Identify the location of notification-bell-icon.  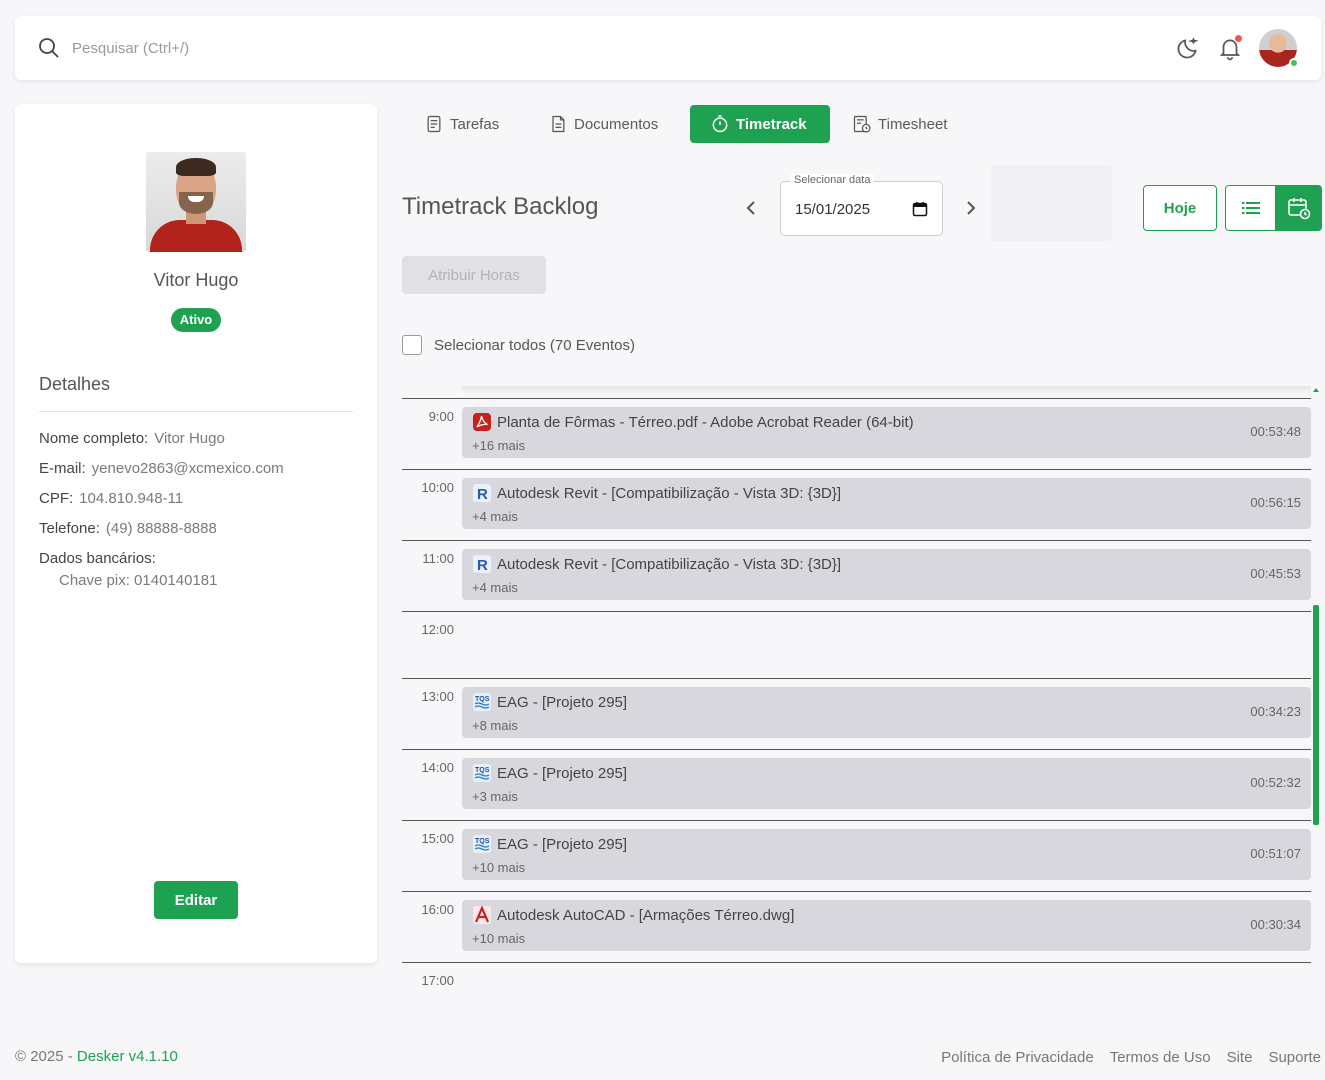
(1230, 48).